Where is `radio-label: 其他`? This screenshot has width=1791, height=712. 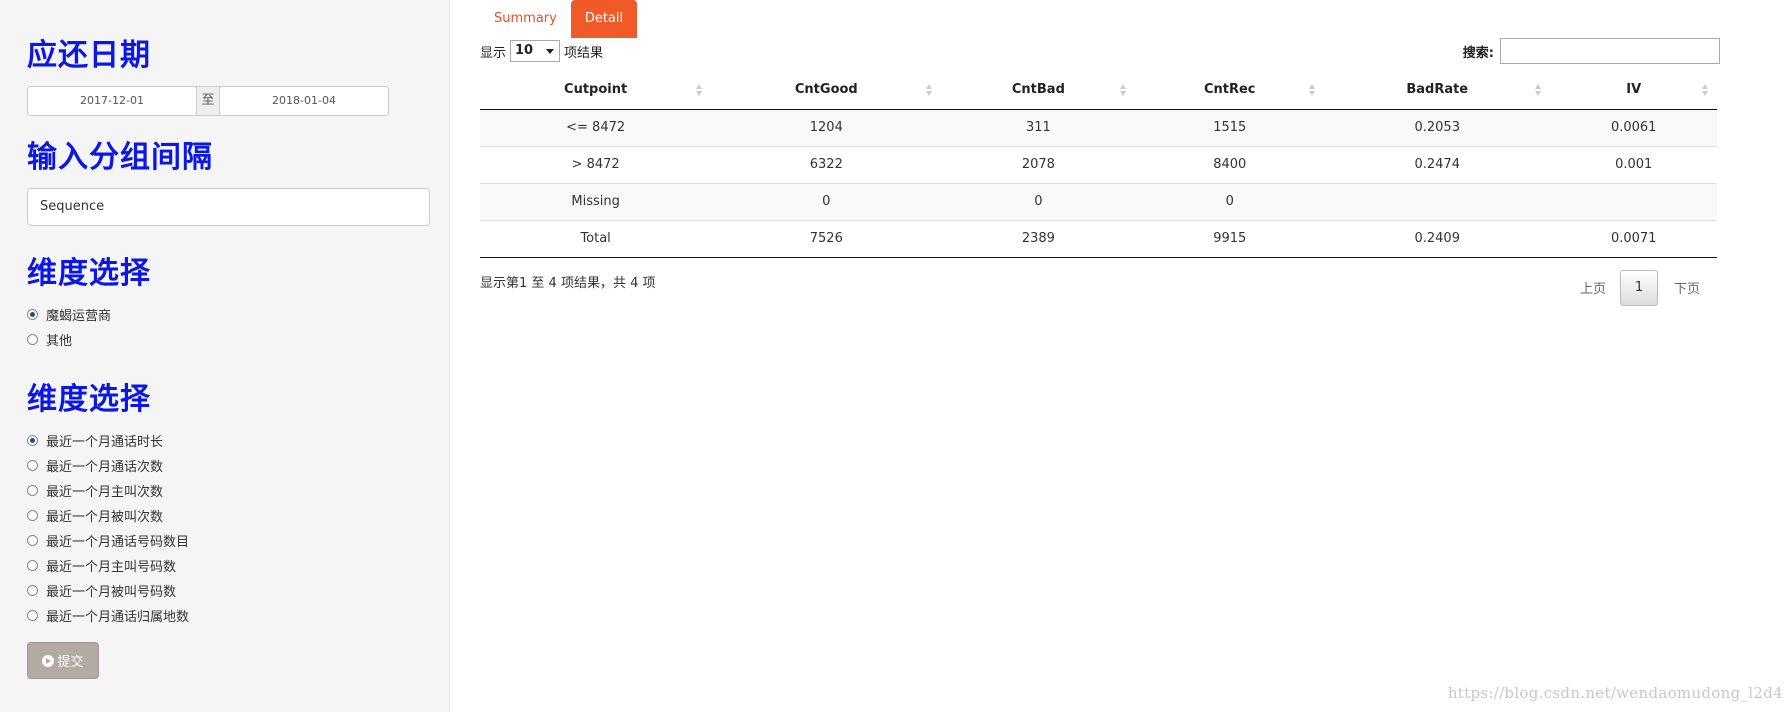 radio-label: 其他 is located at coordinates (59, 341).